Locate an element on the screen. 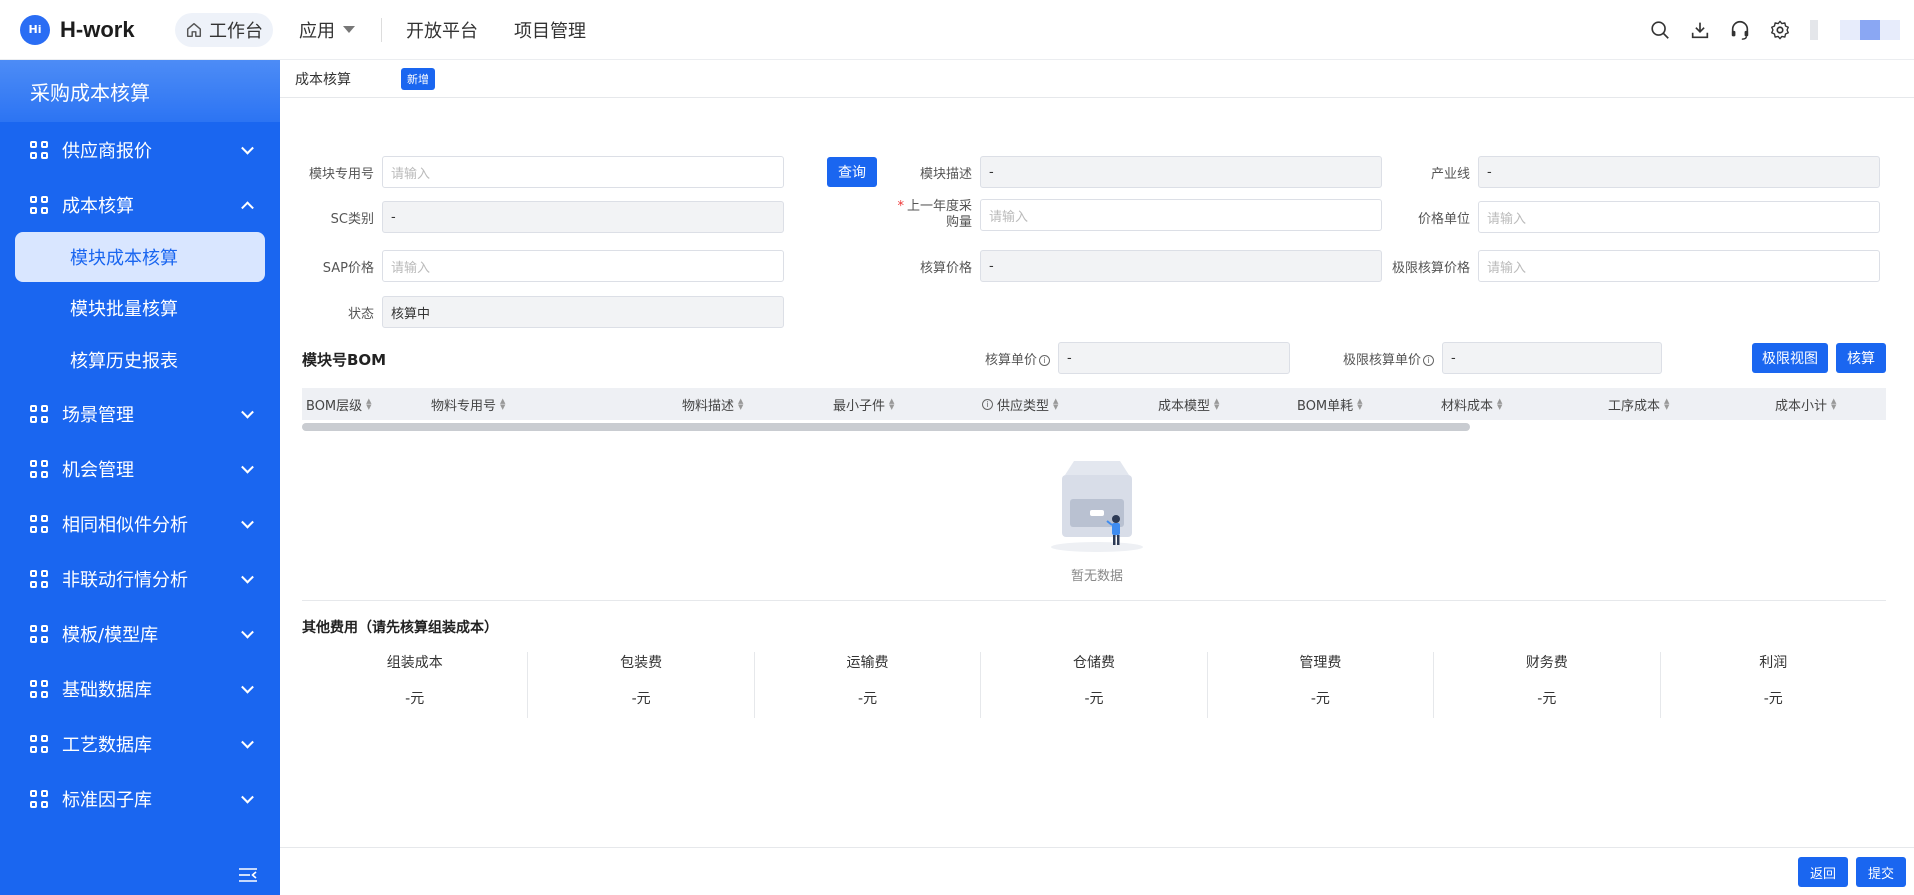 The height and width of the screenshot is (895, 1914). sidebar-item-label: 非联动行情分析 is located at coordinates (125, 580).